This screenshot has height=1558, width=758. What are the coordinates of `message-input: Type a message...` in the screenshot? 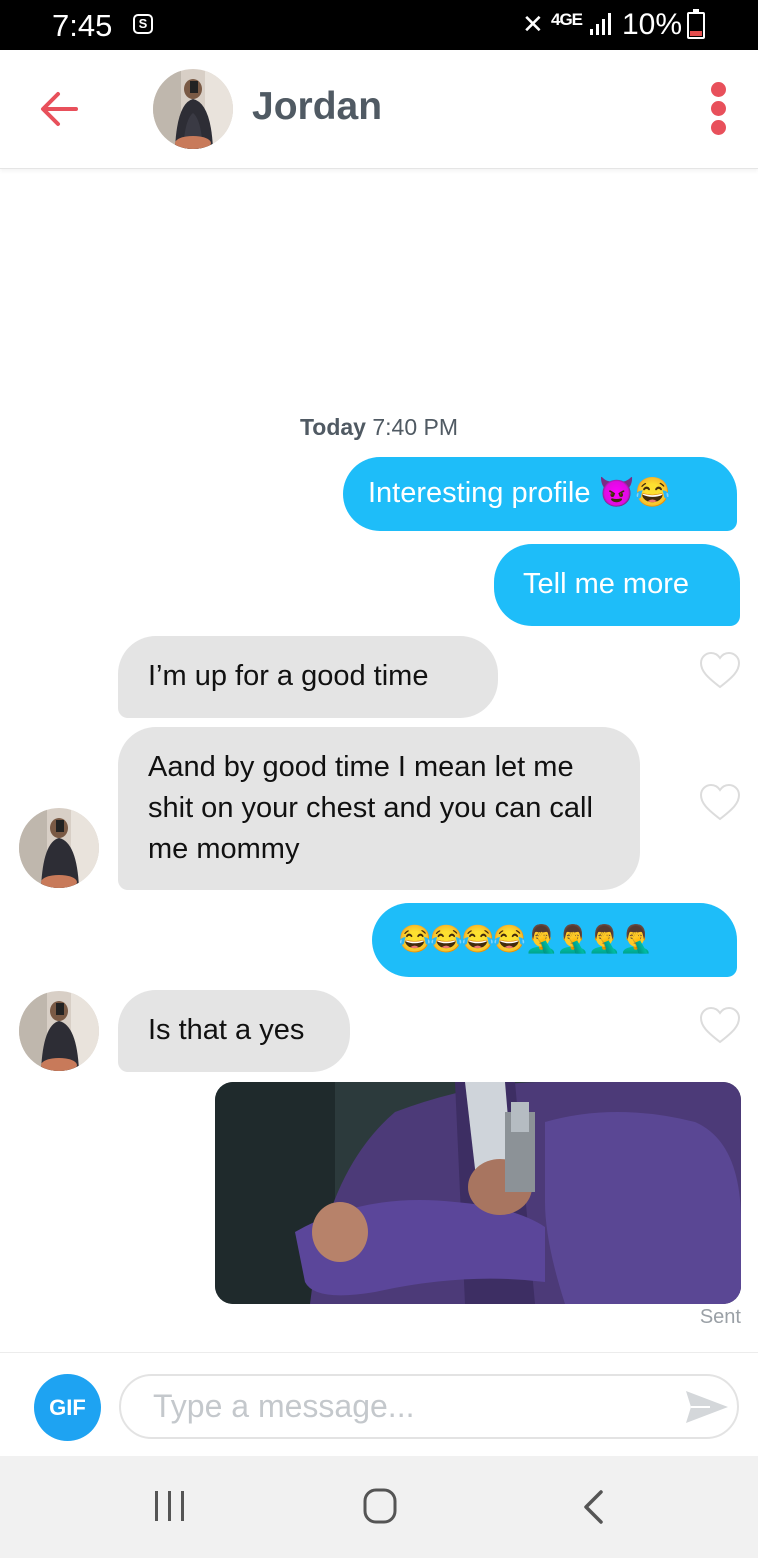 It's located at (429, 1406).